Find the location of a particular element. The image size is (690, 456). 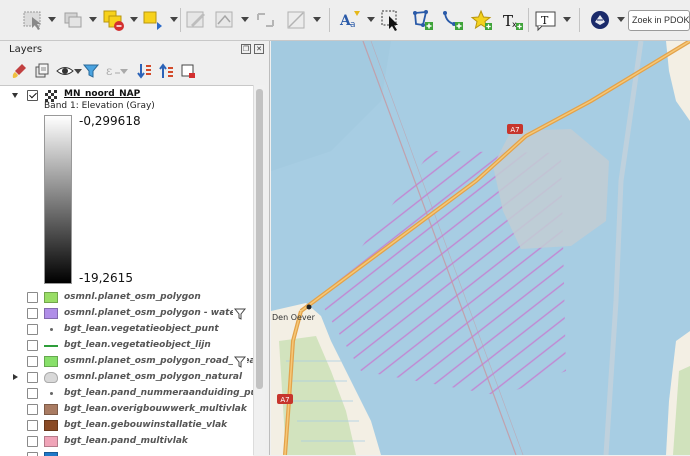

star-icon is located at coordinates (482, 20).